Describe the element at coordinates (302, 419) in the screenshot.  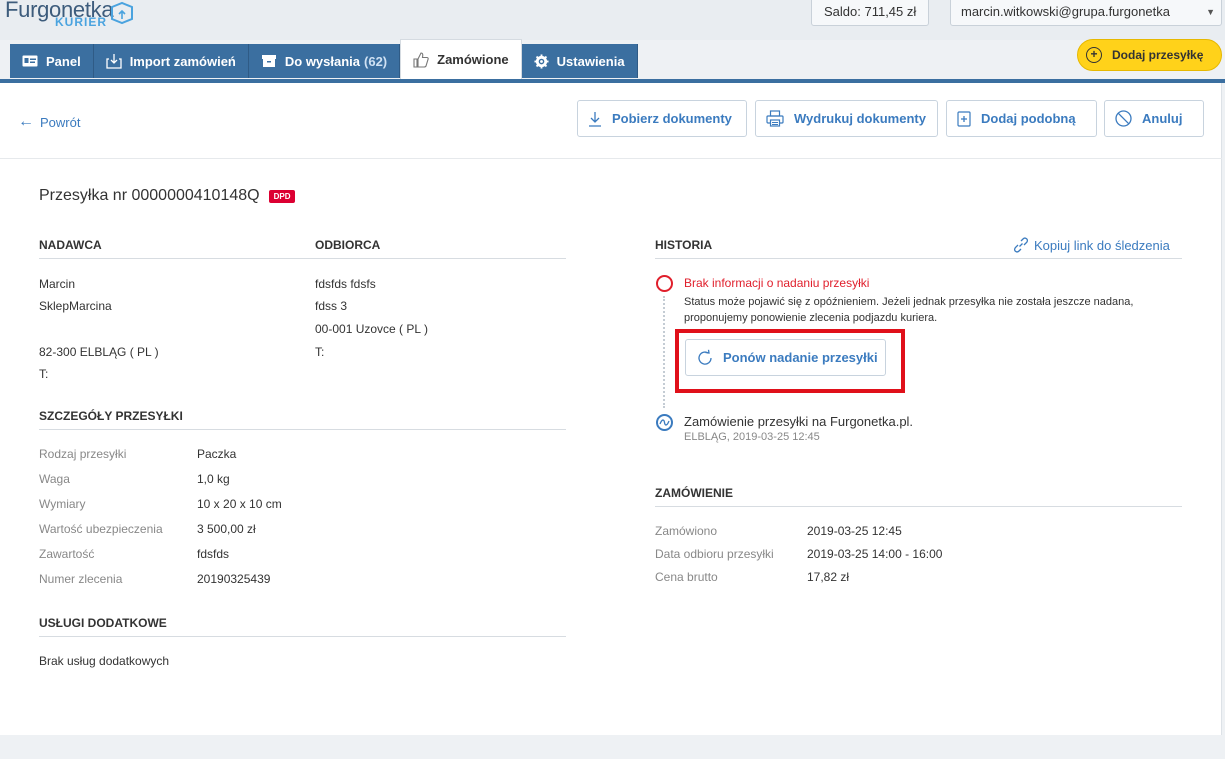
I see `details-heading: SZCZEGÓŁY PRZESYŁKI` at that location.